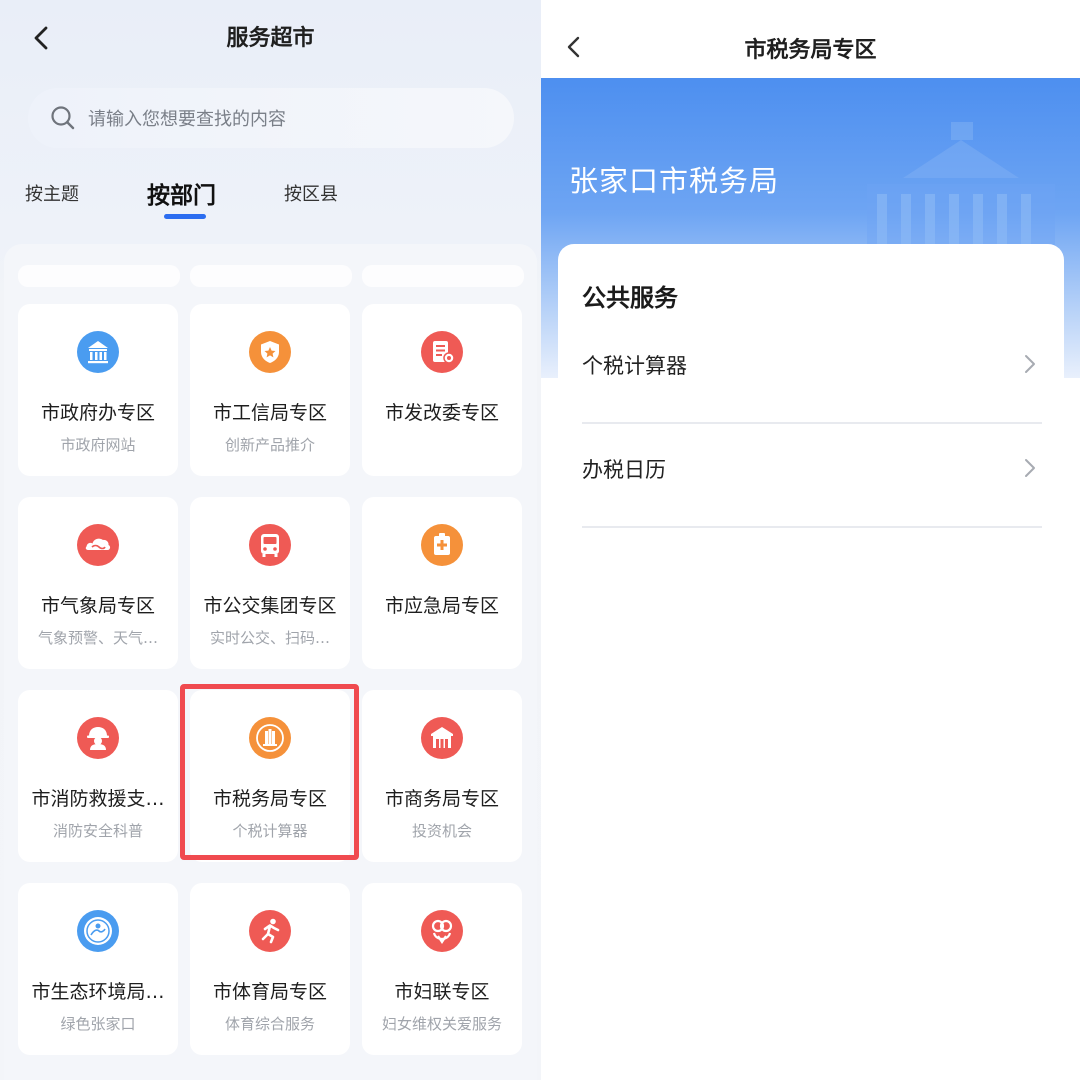 This screenshot has height=1080, width=1080. I want to click on row-label: 办税日历, so click(624, 470).